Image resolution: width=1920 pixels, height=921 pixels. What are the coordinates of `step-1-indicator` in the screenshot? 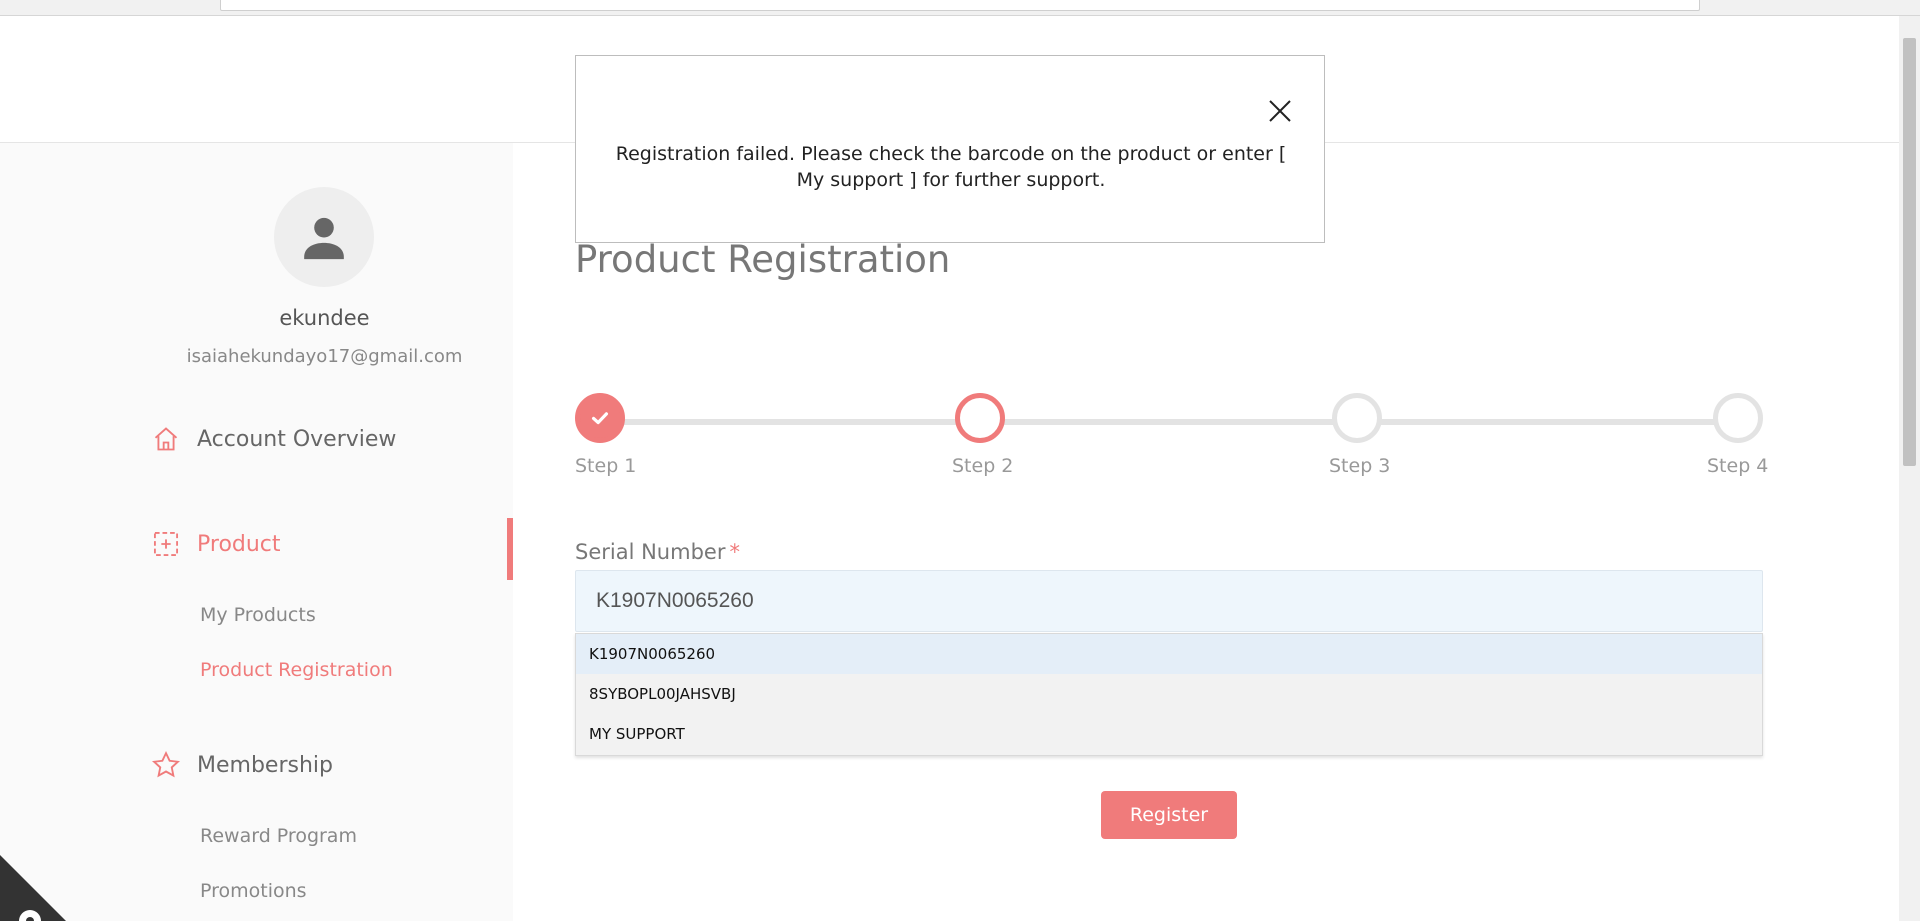 It's located at (600, 418).